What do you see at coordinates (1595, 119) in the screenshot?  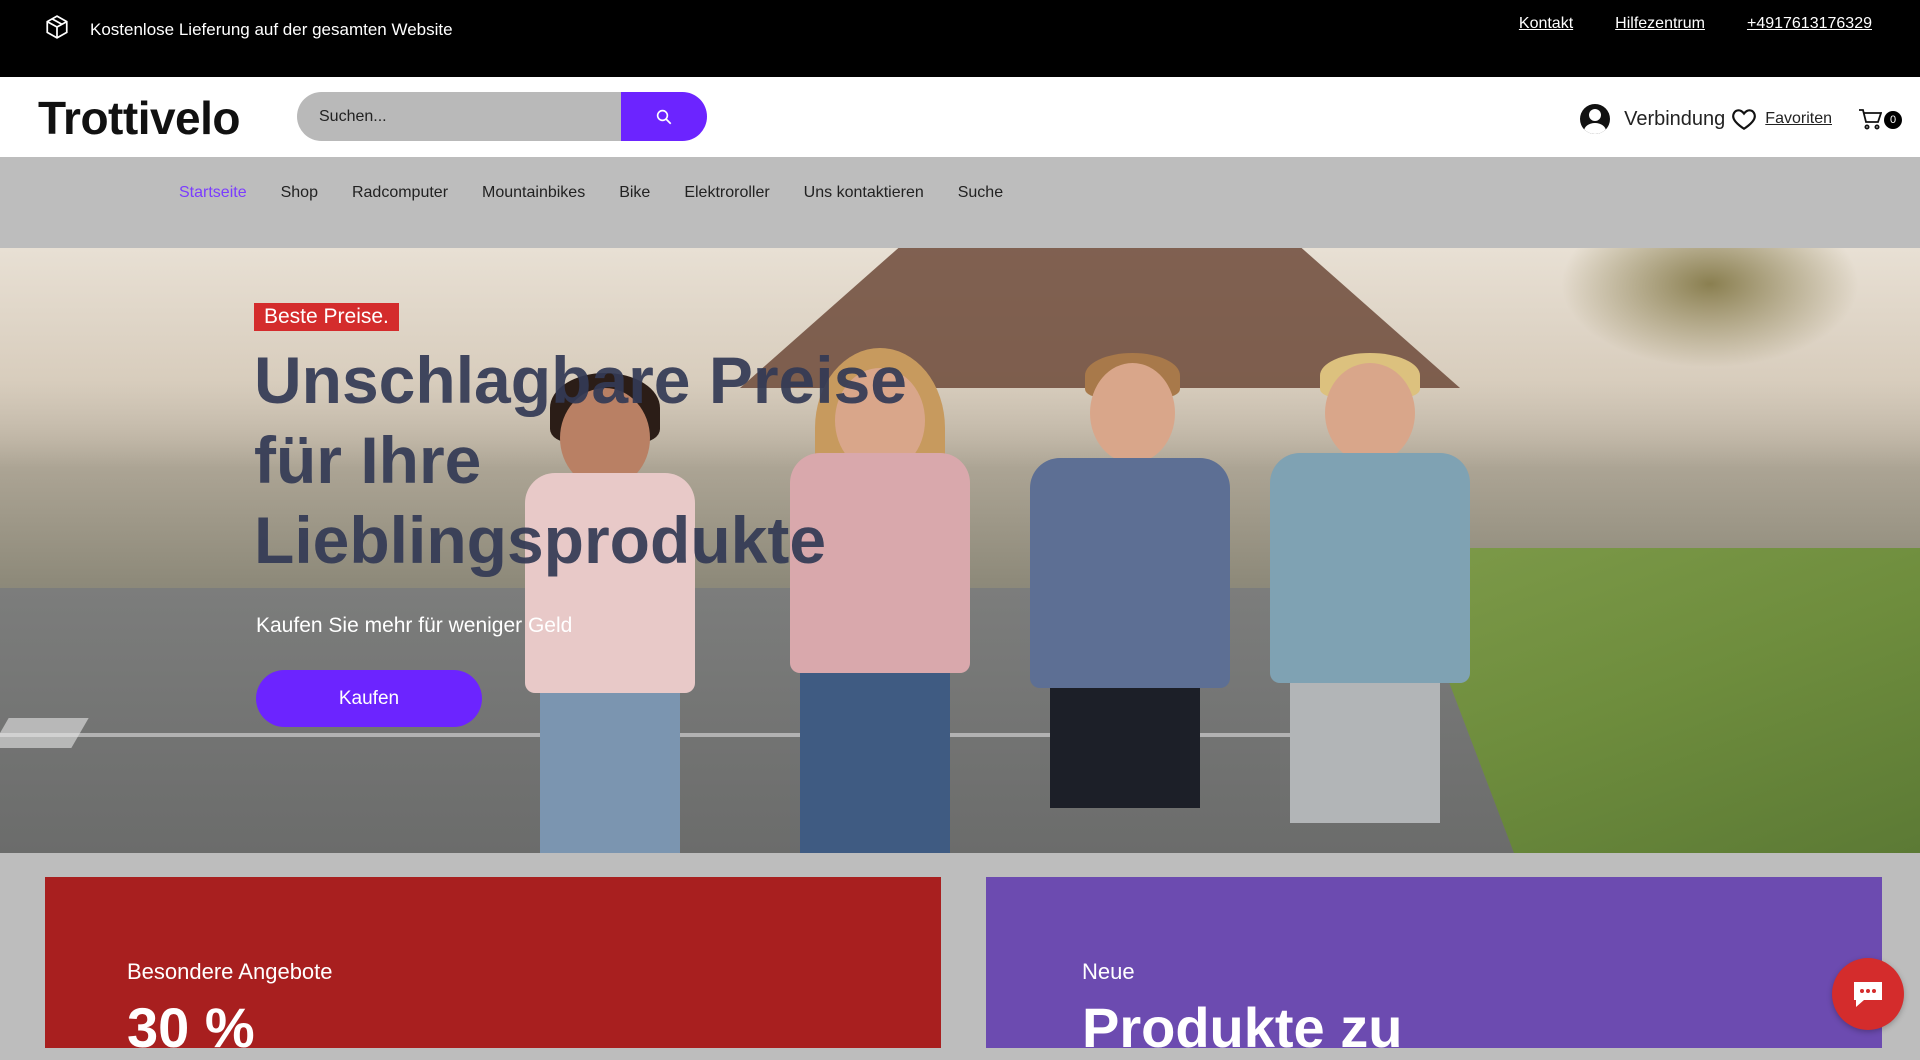 I see `user-icon` at bounding box center [1595, 119].